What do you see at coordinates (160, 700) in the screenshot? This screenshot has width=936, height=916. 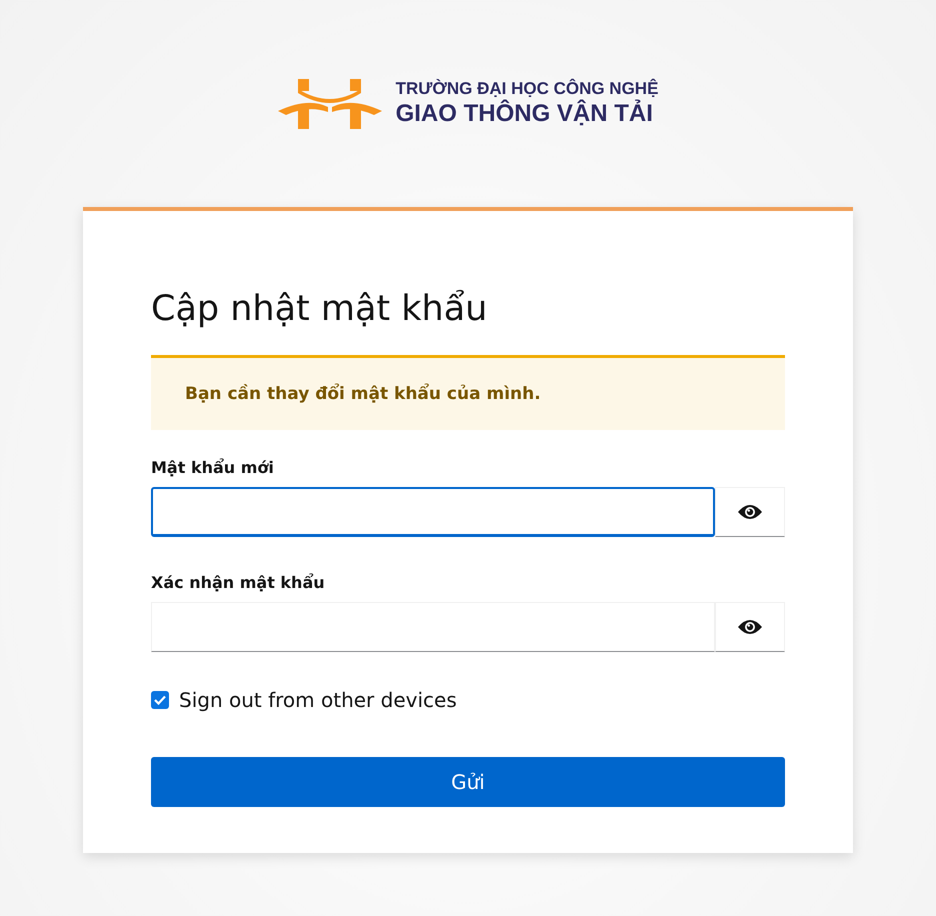 I see `checkbox` at bounding box center [160, 700].